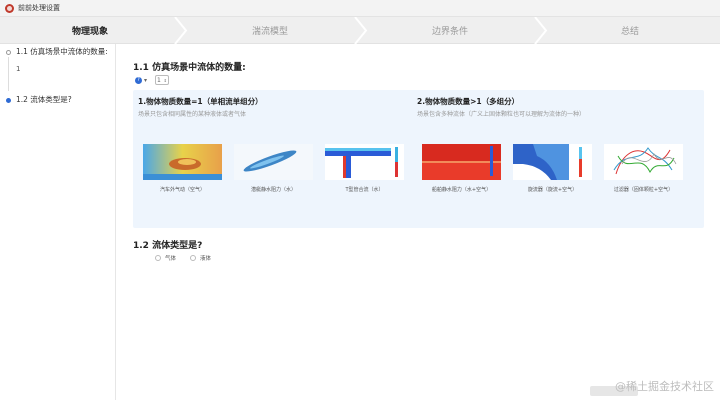 The height and width of the screenshot is (400, 720). I want to click on step-turbulence: 湍流模型, so click(270, 30).